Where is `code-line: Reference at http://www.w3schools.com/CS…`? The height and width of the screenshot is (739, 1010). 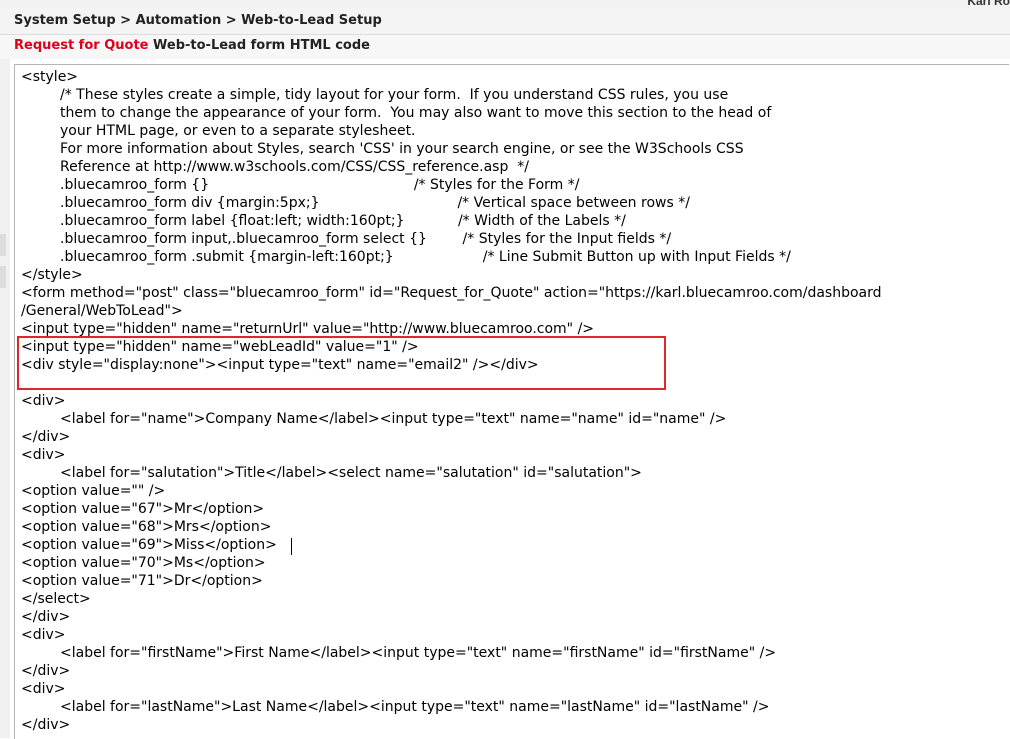
code-line: Reference at http://www.w3schools.com/CS… is located at coordinates (294, 167).